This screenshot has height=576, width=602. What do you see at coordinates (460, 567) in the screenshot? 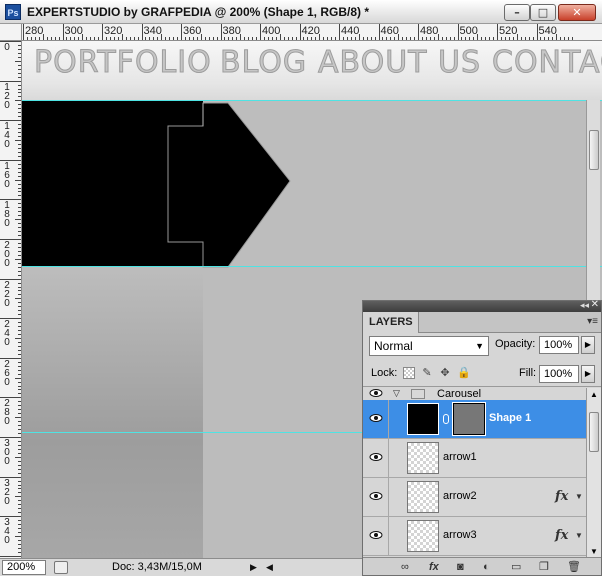
I see `add-mask-icon: ◙` at bounding box center [460, 567].